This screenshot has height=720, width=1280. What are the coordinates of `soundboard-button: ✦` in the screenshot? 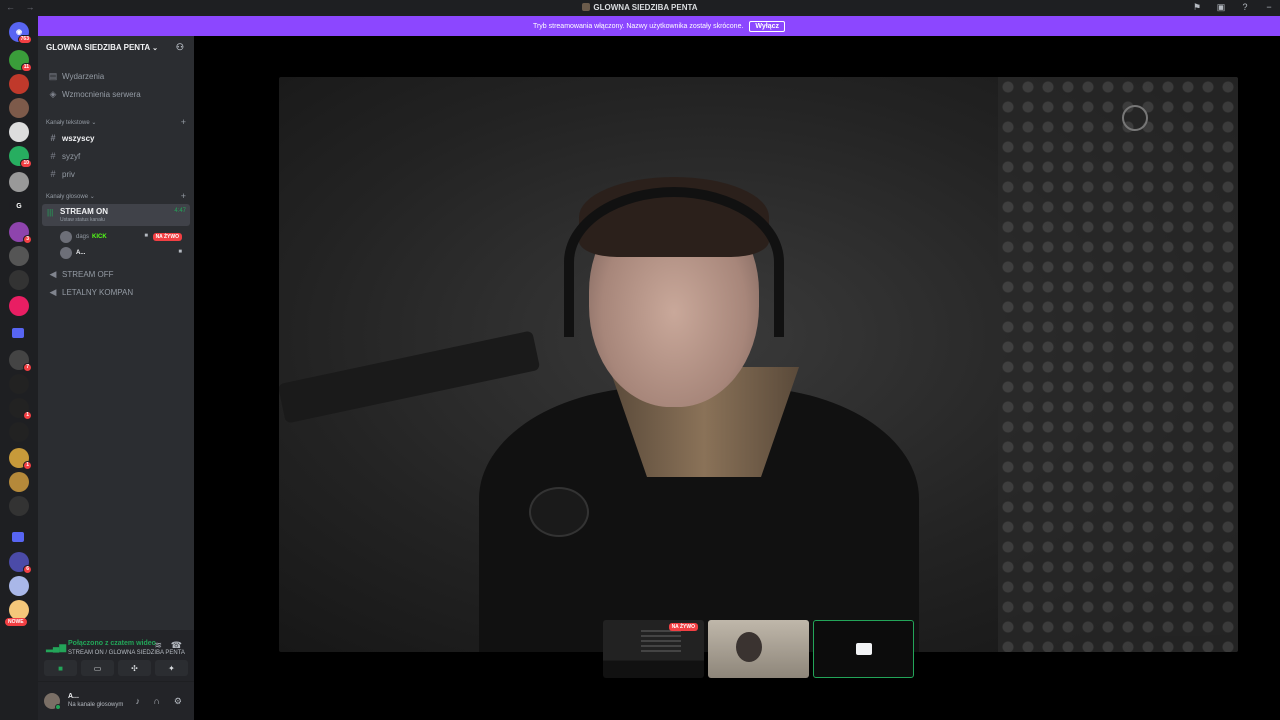 It's located at (171, 668).